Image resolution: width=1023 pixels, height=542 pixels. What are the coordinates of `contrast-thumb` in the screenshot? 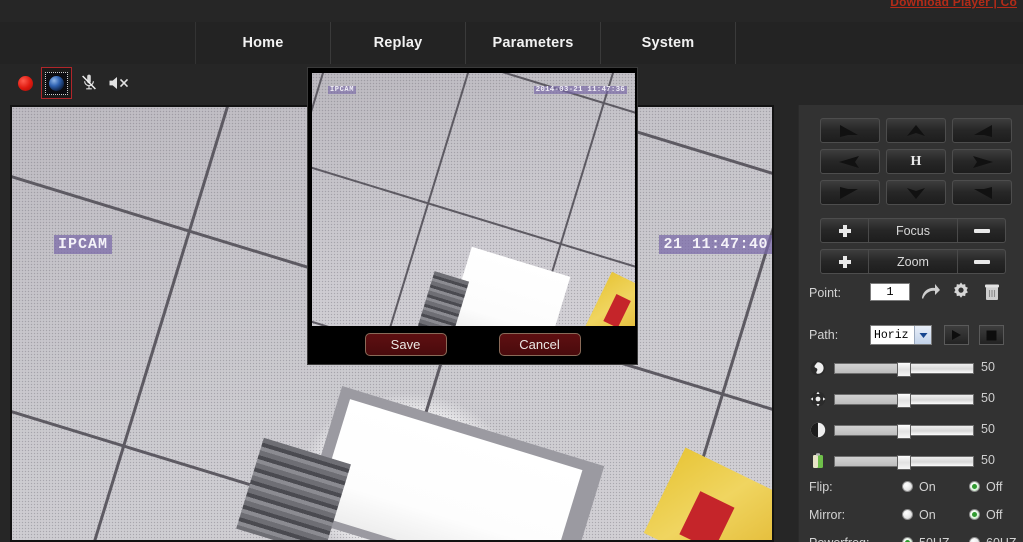 It's located at (904, 431).